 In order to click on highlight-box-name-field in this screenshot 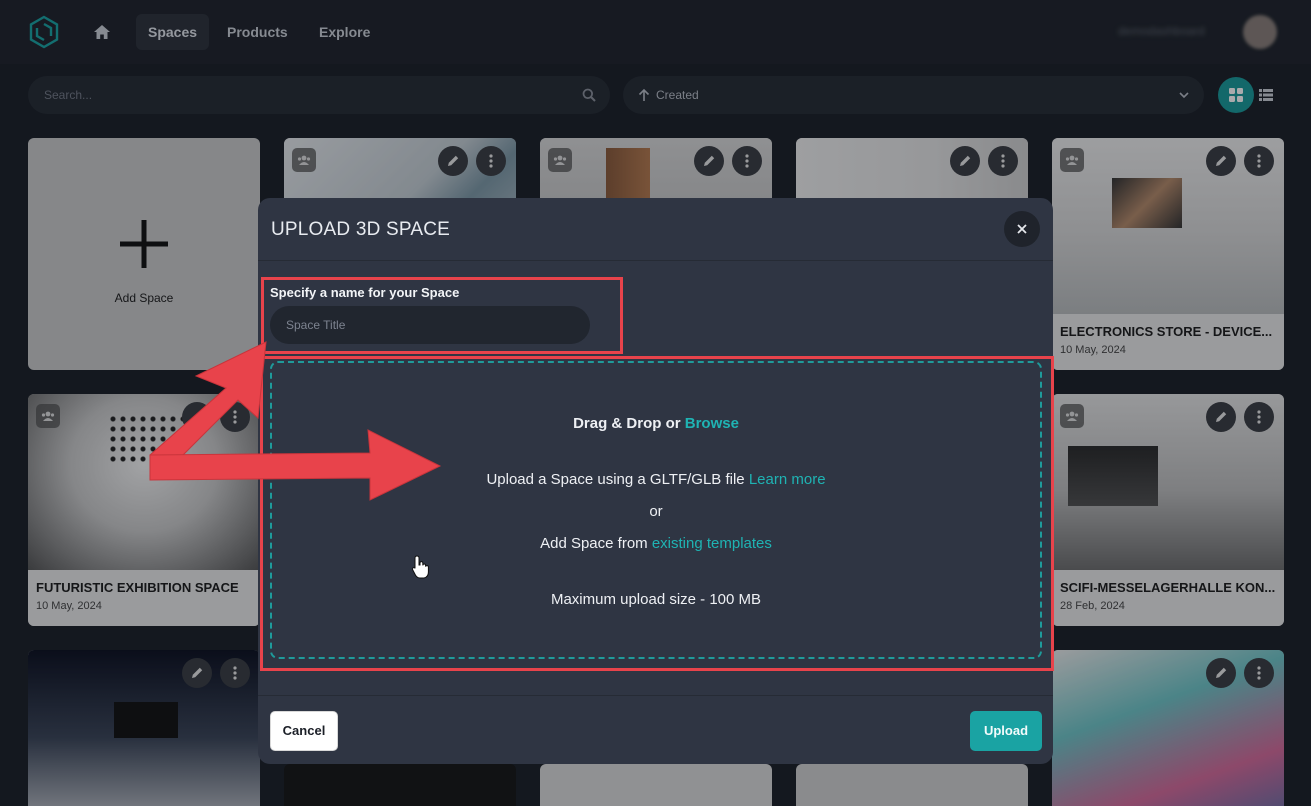, I will do `click(442, 315)`.